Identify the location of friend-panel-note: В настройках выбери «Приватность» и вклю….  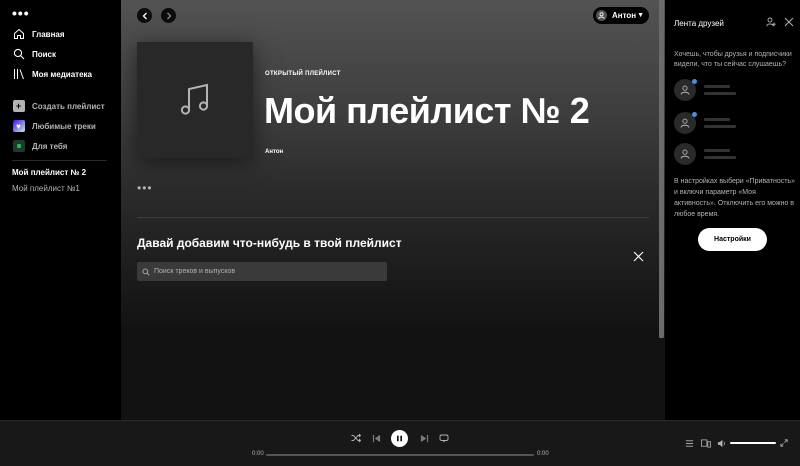
(734, 198).